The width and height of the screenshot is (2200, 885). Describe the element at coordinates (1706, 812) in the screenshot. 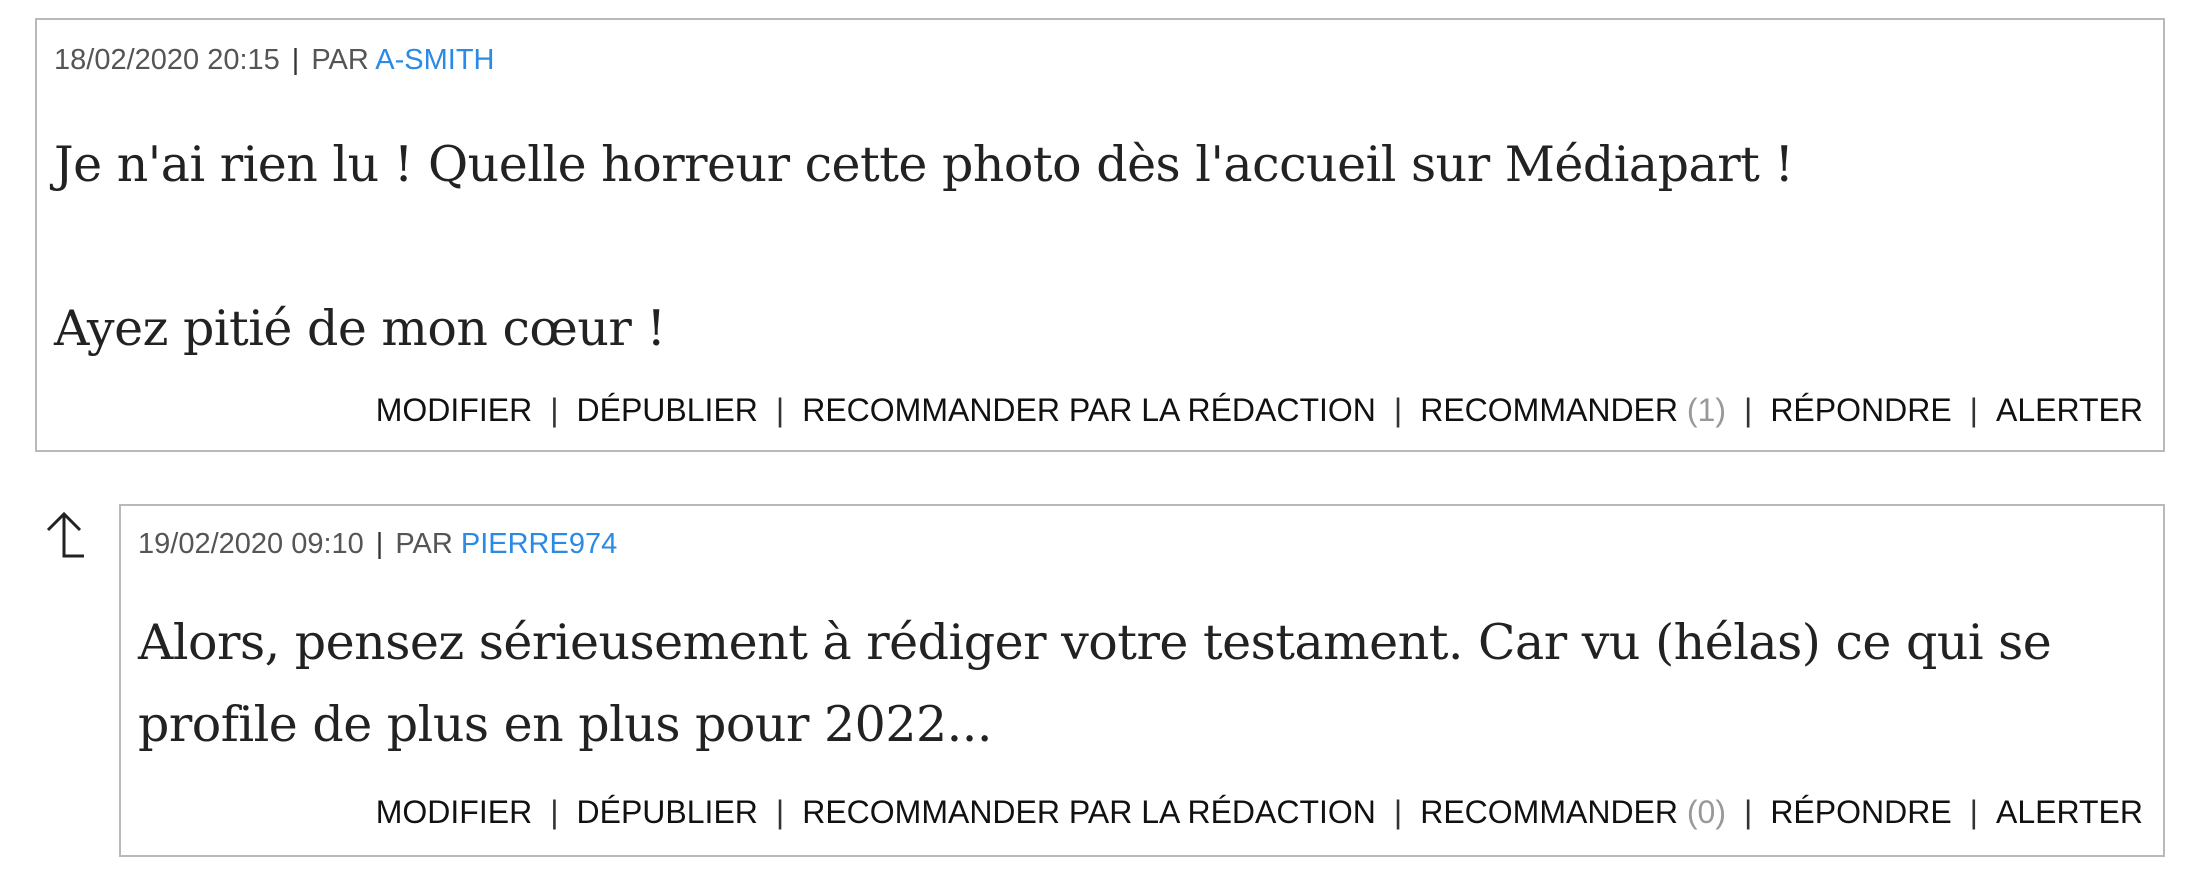

I see `recommend-count: (0)` at that location.